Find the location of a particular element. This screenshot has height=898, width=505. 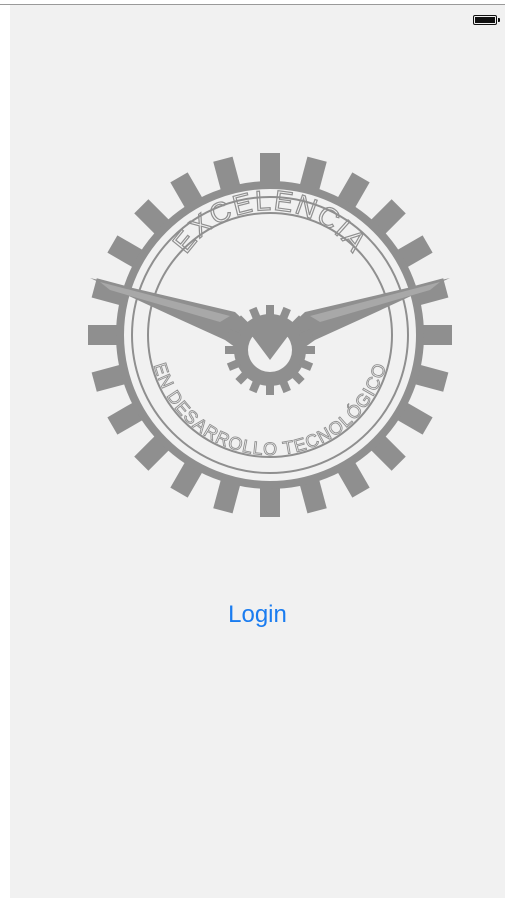

battery-fill is located at coordinates (485, 20).